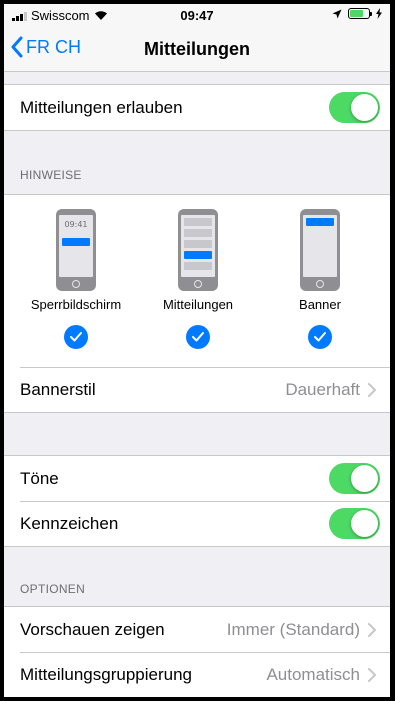 Image resolution: width=395 pixels, height=701 pixels. I want to click on alert-style-label: Sperrbildschirm, so click(76, 304).